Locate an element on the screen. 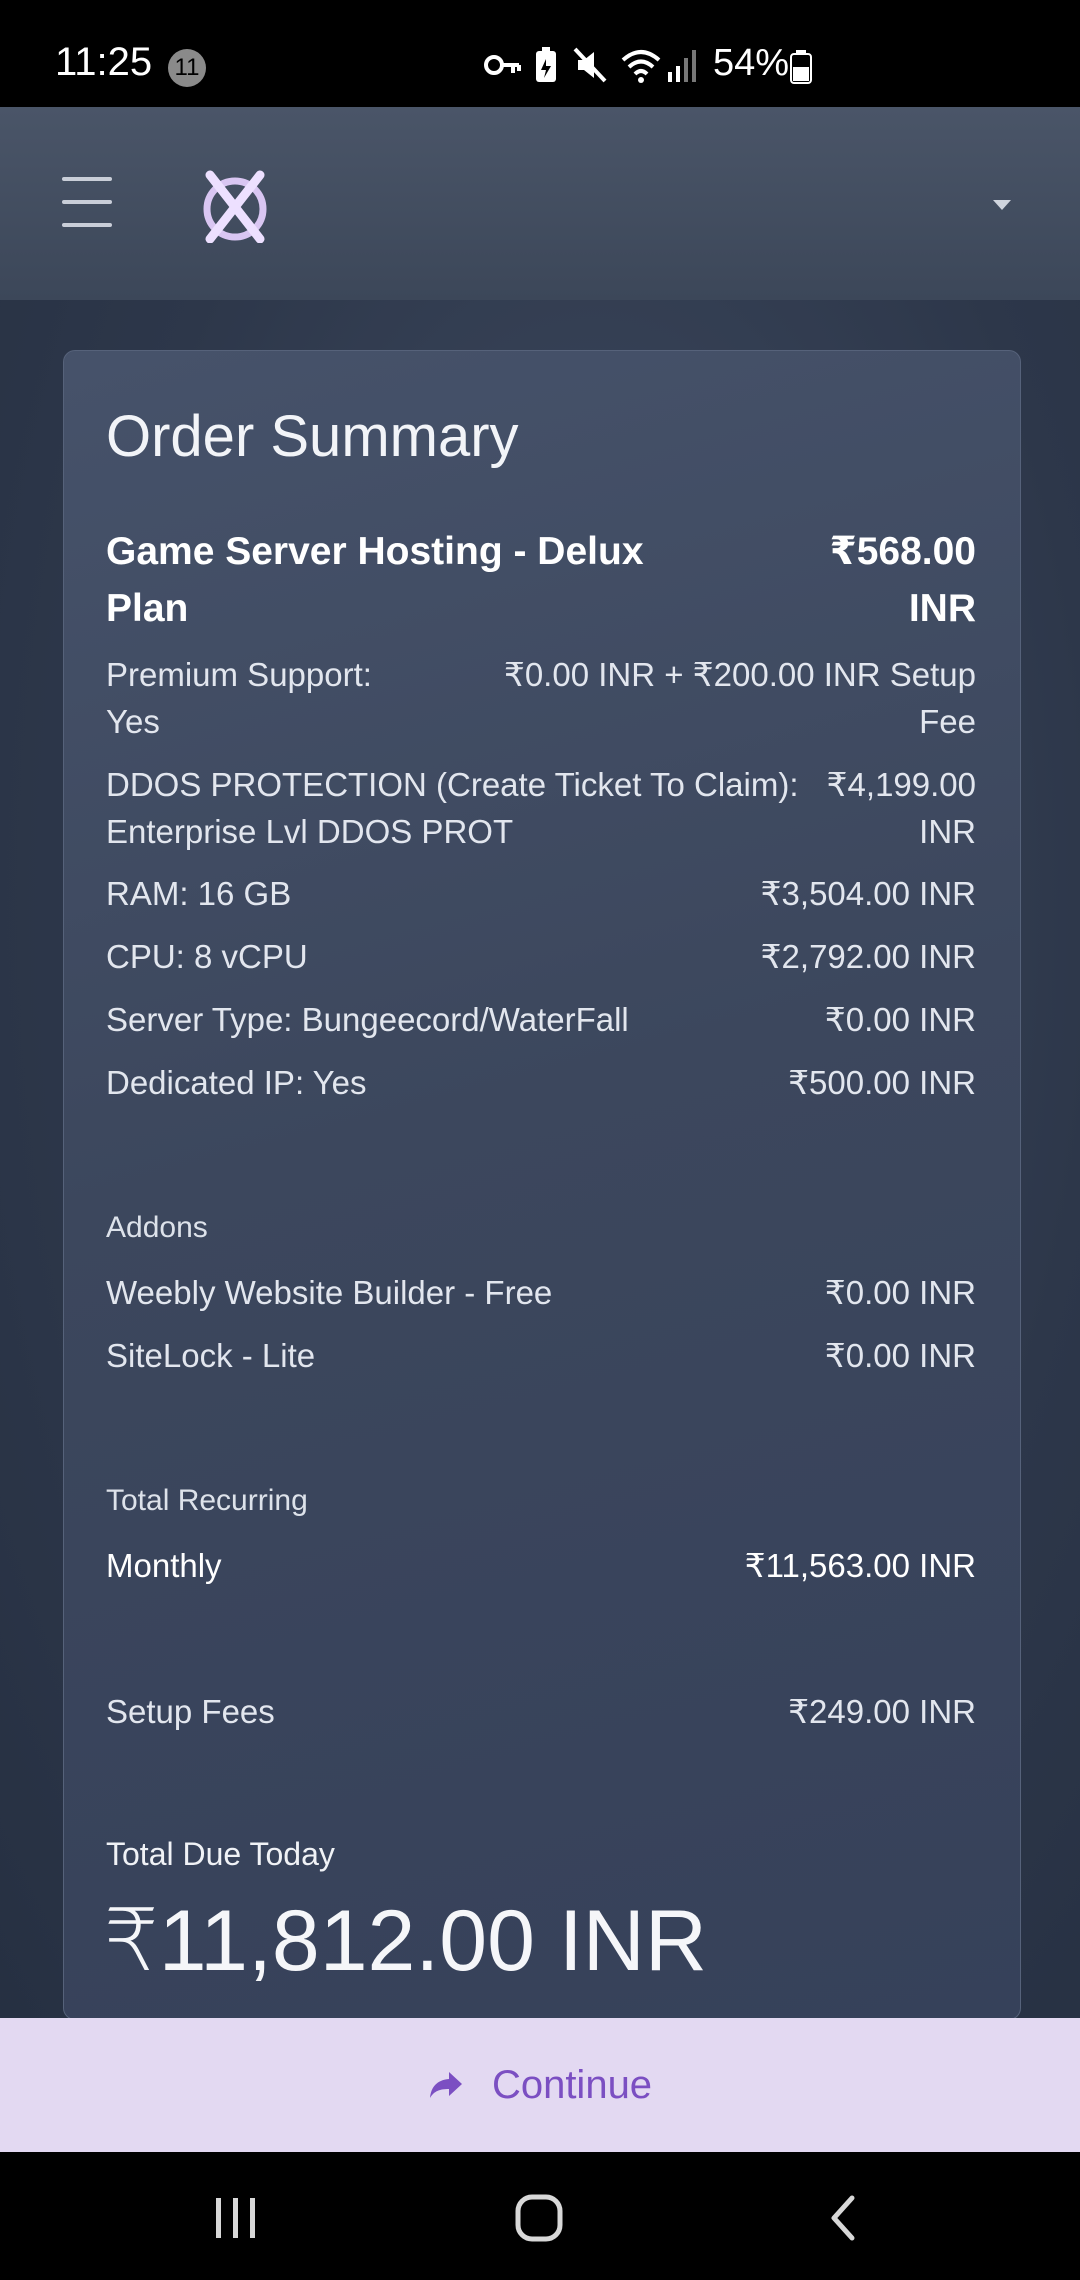 The height and width of the screenshot is (2280, 1080). recurring-label: Monthly is located at coordinates (164, 1565).